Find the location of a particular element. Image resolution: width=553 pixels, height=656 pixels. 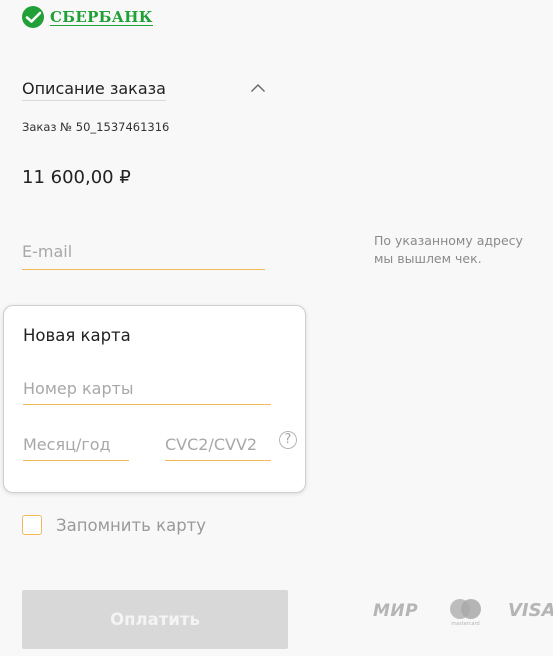

email-hint: По указанному адресу мы вышлем чек. is located at coordinates (448, 249).